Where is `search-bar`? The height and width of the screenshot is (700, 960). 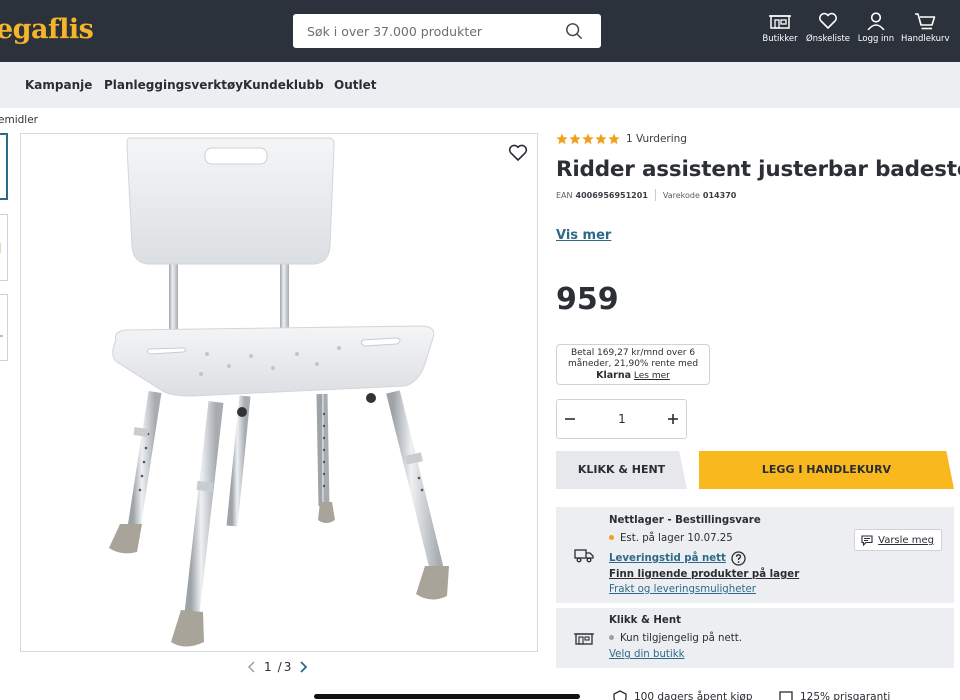 search-bar is located at coordinates (447, 31).